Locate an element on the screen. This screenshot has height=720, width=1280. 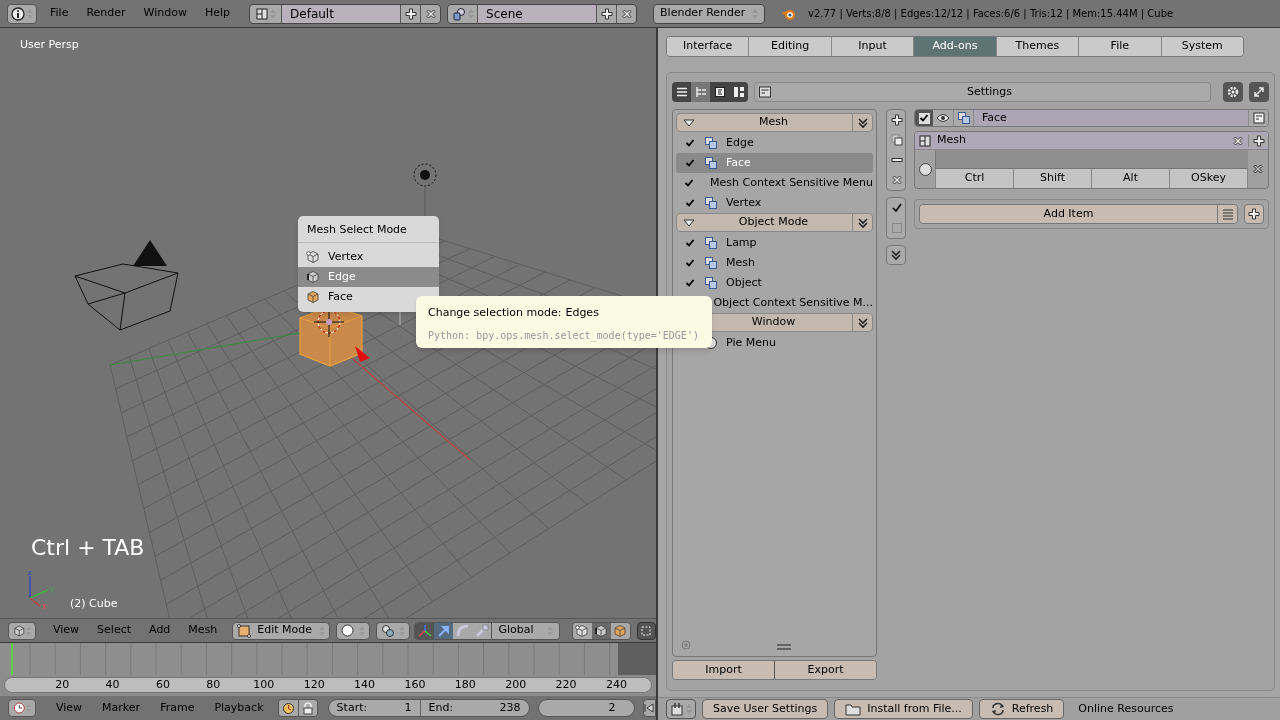
pivot-dropdown is located at coordinates (393, 630).